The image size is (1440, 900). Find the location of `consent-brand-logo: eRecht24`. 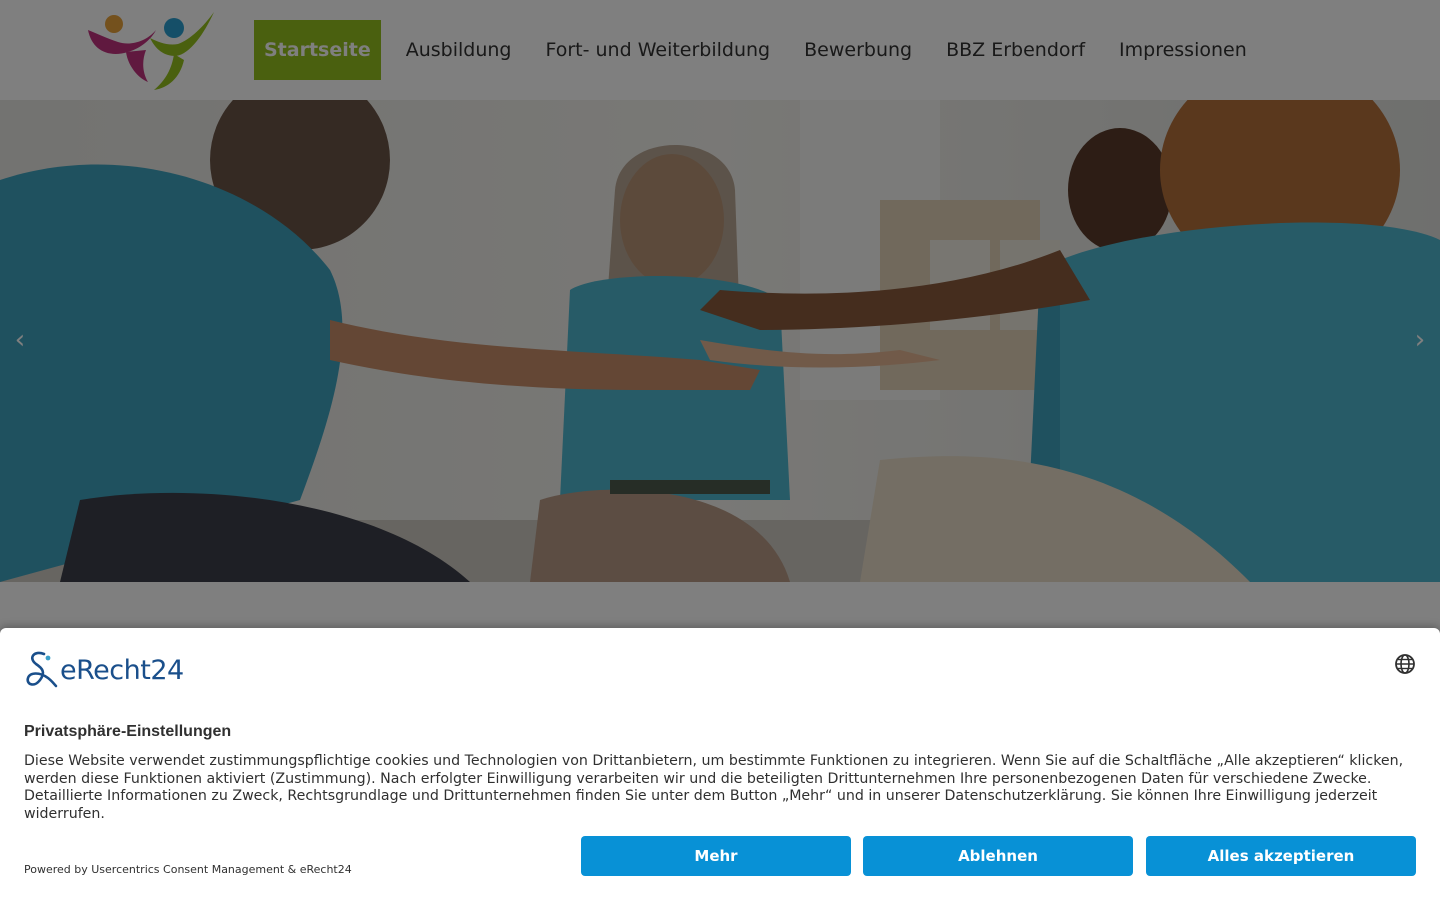

consent-brand-logo: eRecht24 is located at coordinates (104, 670).